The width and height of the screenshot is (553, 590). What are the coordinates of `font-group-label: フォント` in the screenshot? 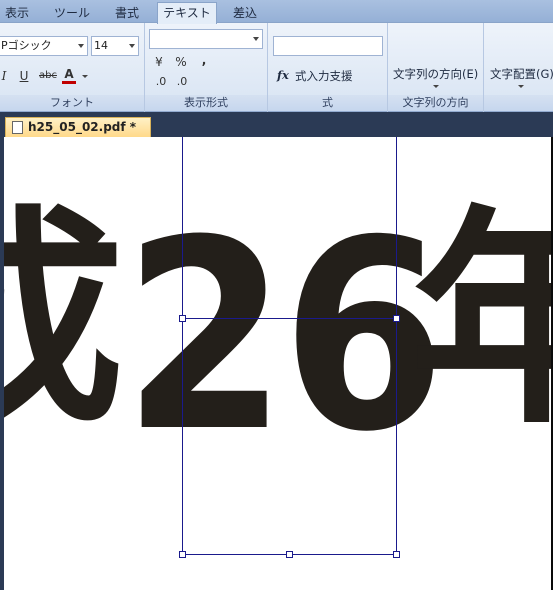 It's located at (72, 103).